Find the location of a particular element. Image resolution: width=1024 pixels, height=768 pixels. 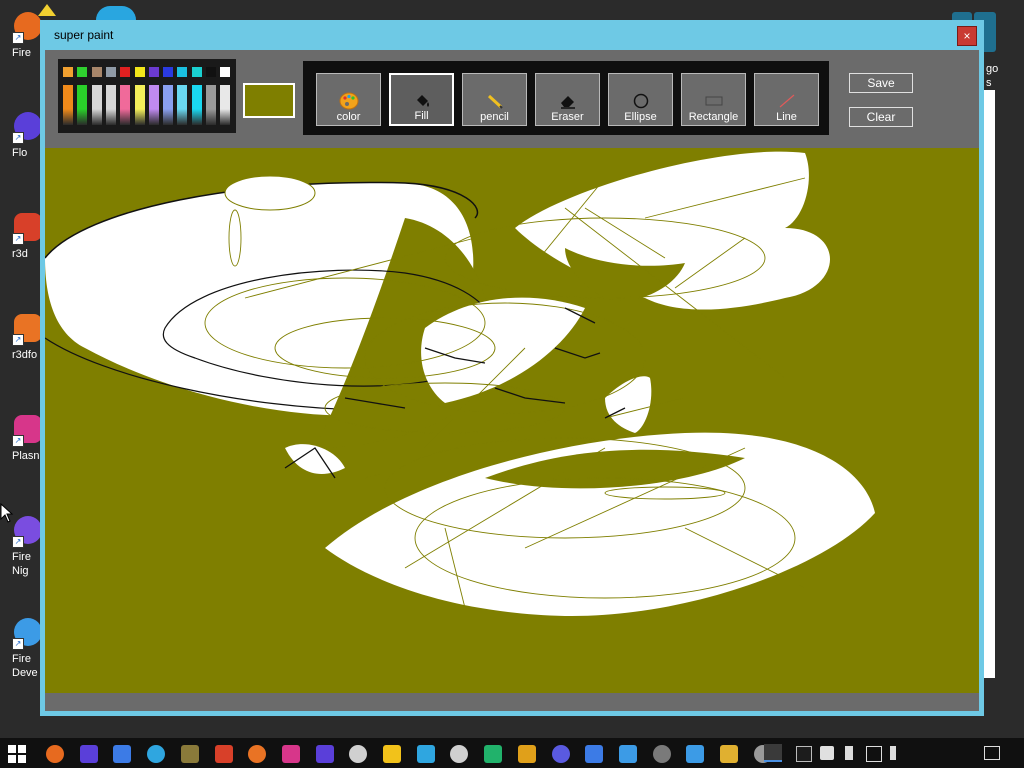

close-button: × is located at coordinates (967, 36).